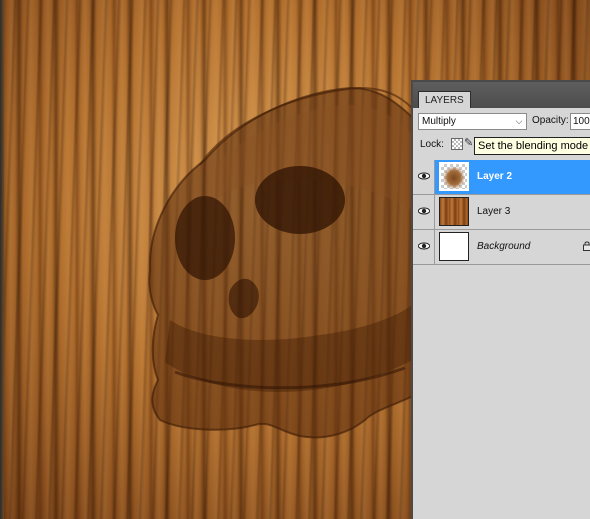 The width and height of the screenshot is (590, 519). Describe the element at coordinates (580, 121) in the screenshot. I see `opacity-field: 100%` at that location.